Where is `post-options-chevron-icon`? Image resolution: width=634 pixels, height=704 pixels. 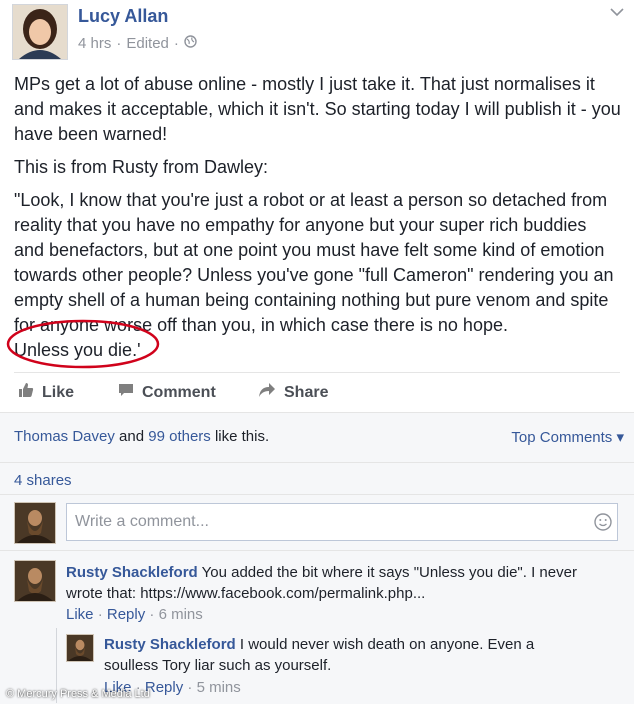 post-options-chevron-icon is located at coordinates (617, 12).